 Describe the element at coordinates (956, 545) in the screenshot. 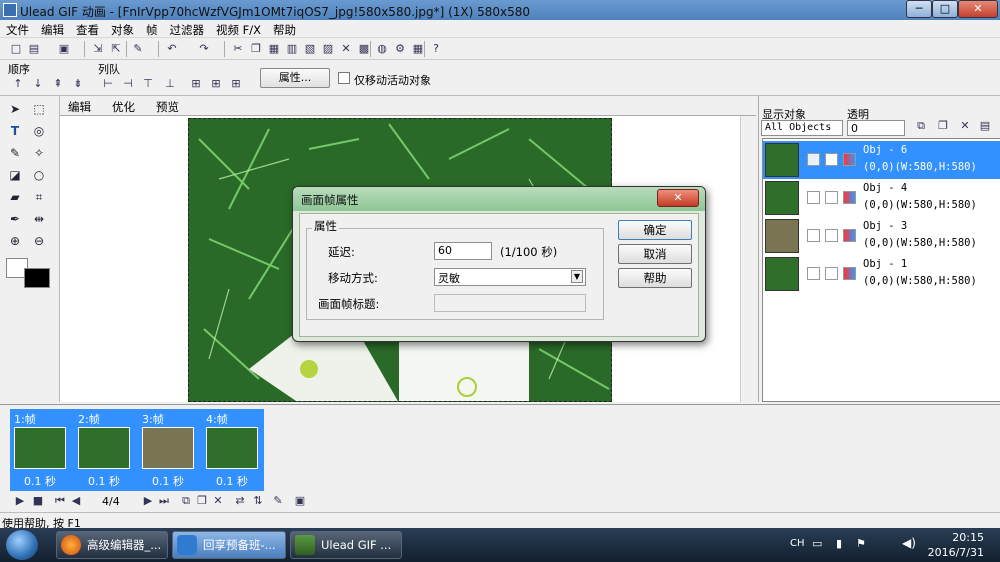

I see `clock: 20:15 2016/7/31` at that location.